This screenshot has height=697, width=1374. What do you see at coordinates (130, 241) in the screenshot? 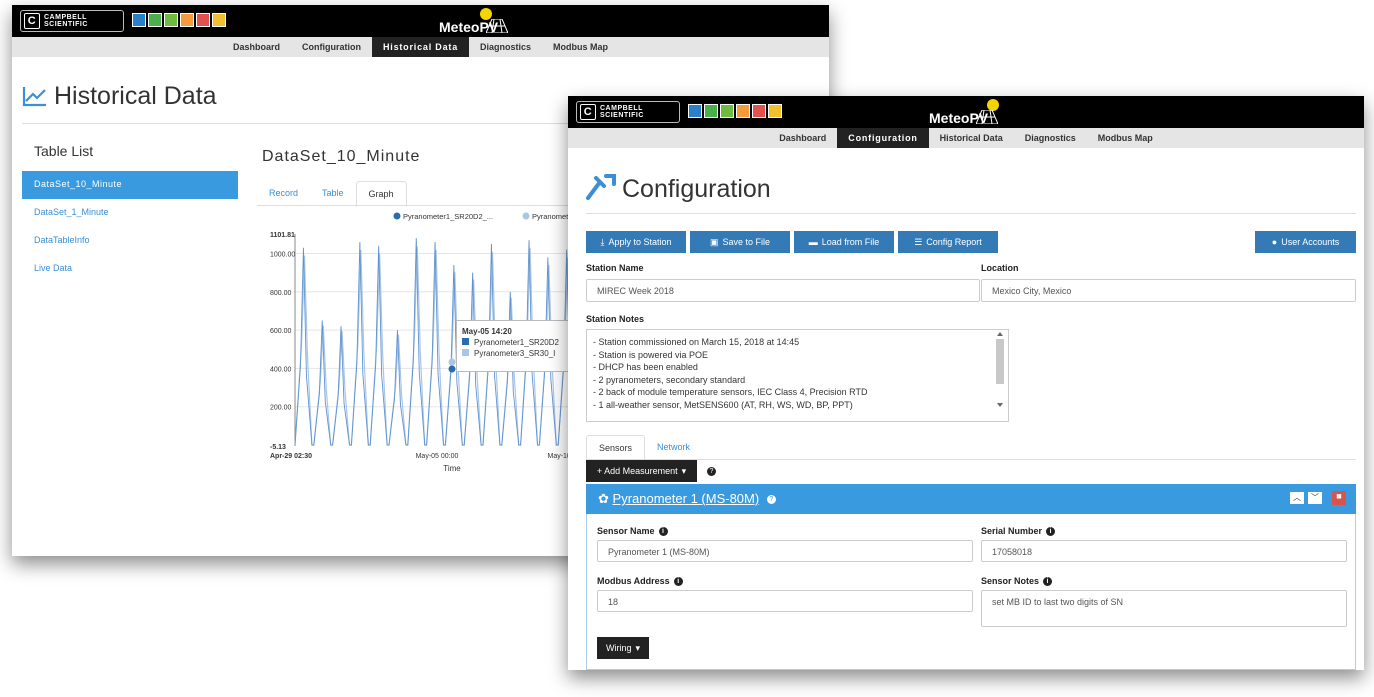
I see `table-item-datatableinfo: DataTableInfo` at bounding box center [130, 241].